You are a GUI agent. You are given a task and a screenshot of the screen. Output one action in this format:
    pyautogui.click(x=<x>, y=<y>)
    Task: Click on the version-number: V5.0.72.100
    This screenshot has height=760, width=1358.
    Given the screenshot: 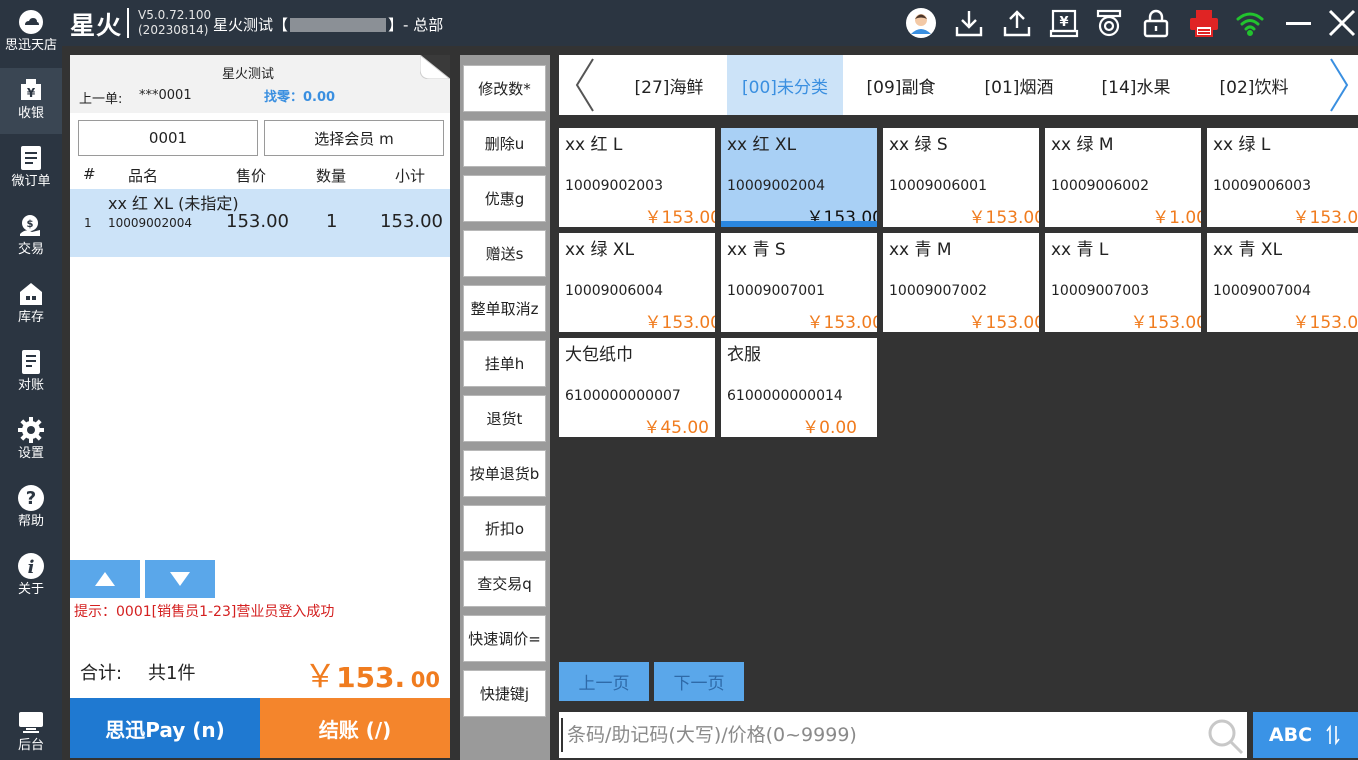 What is the action you would take?
    pyautogui.click(x=175, y=15)
    